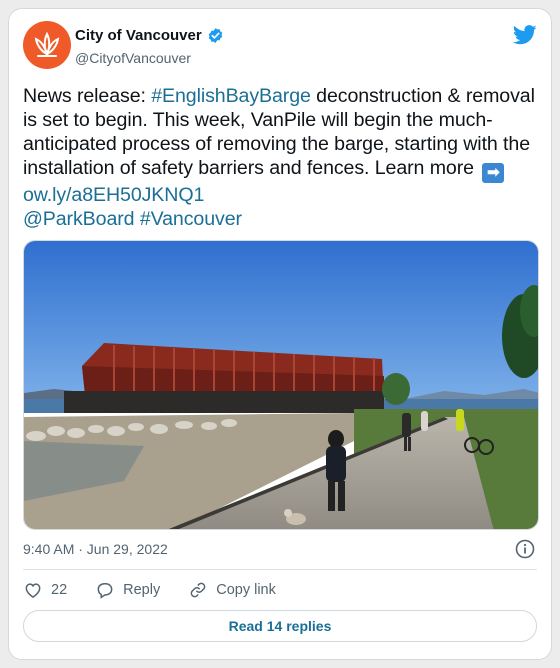 This screenshot has height=668, width=560. I want to click on mention-parkboard: @ParkBoard, so click(79, 219).